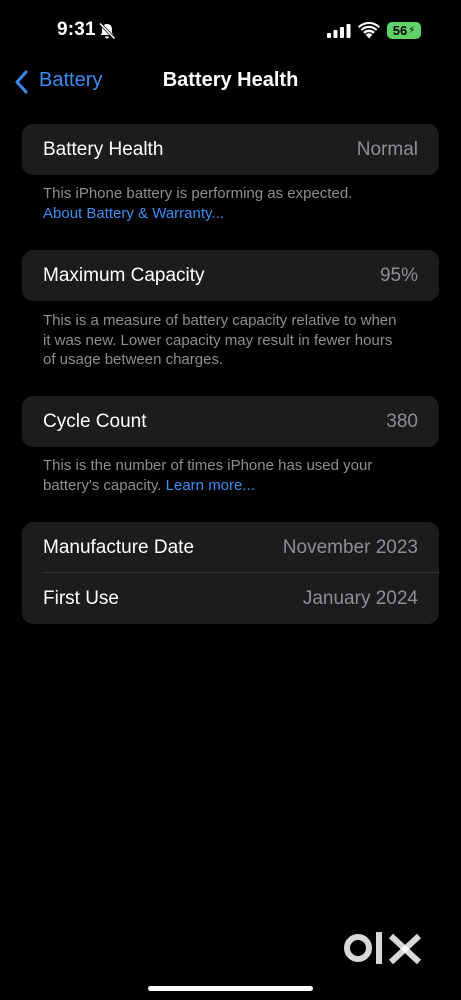  I want to click on manufacture-date-label: Manufacture Date, so click(119, 547).